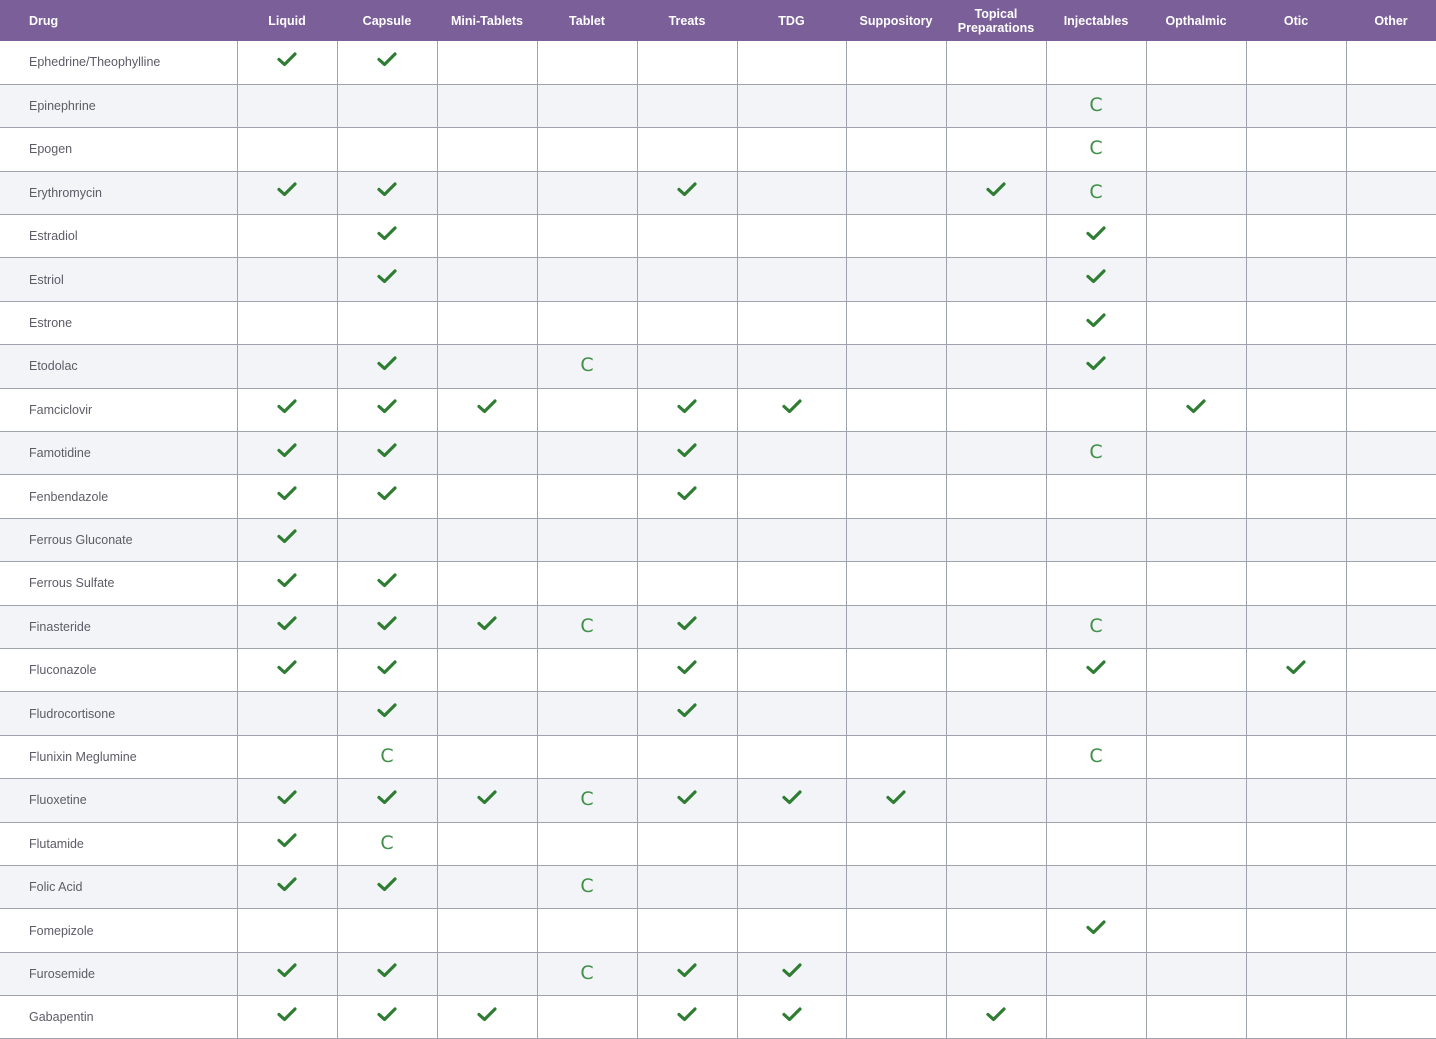 The image size is (1436, 1039). I want to click on table-row: Fenbendazole, so click(718, 496).